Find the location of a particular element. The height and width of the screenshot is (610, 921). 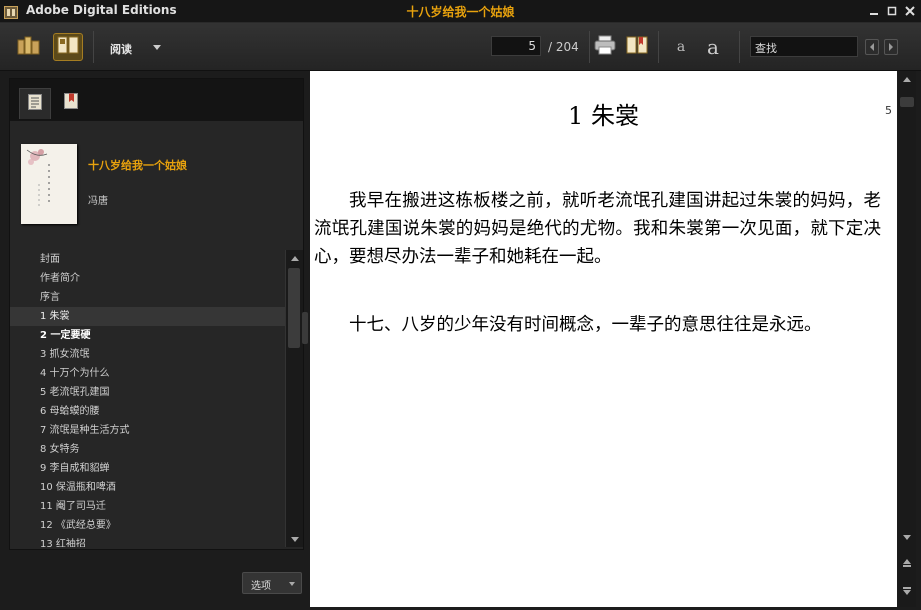

toc-scroll-thumb is located at coordinates (294, 308).